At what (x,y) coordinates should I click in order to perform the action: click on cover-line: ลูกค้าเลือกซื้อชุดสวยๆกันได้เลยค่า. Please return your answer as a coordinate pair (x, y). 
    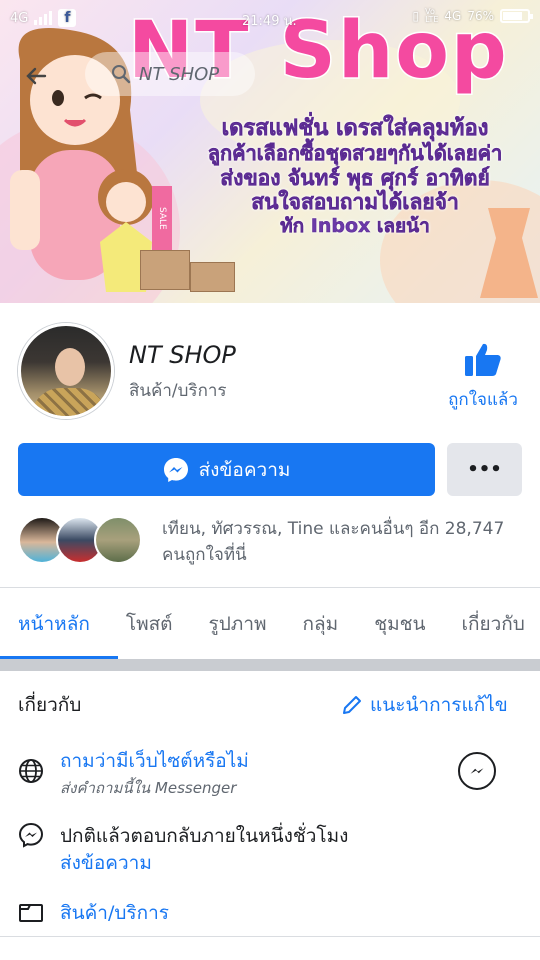
    Looking at the image, I should click on (355, 152).